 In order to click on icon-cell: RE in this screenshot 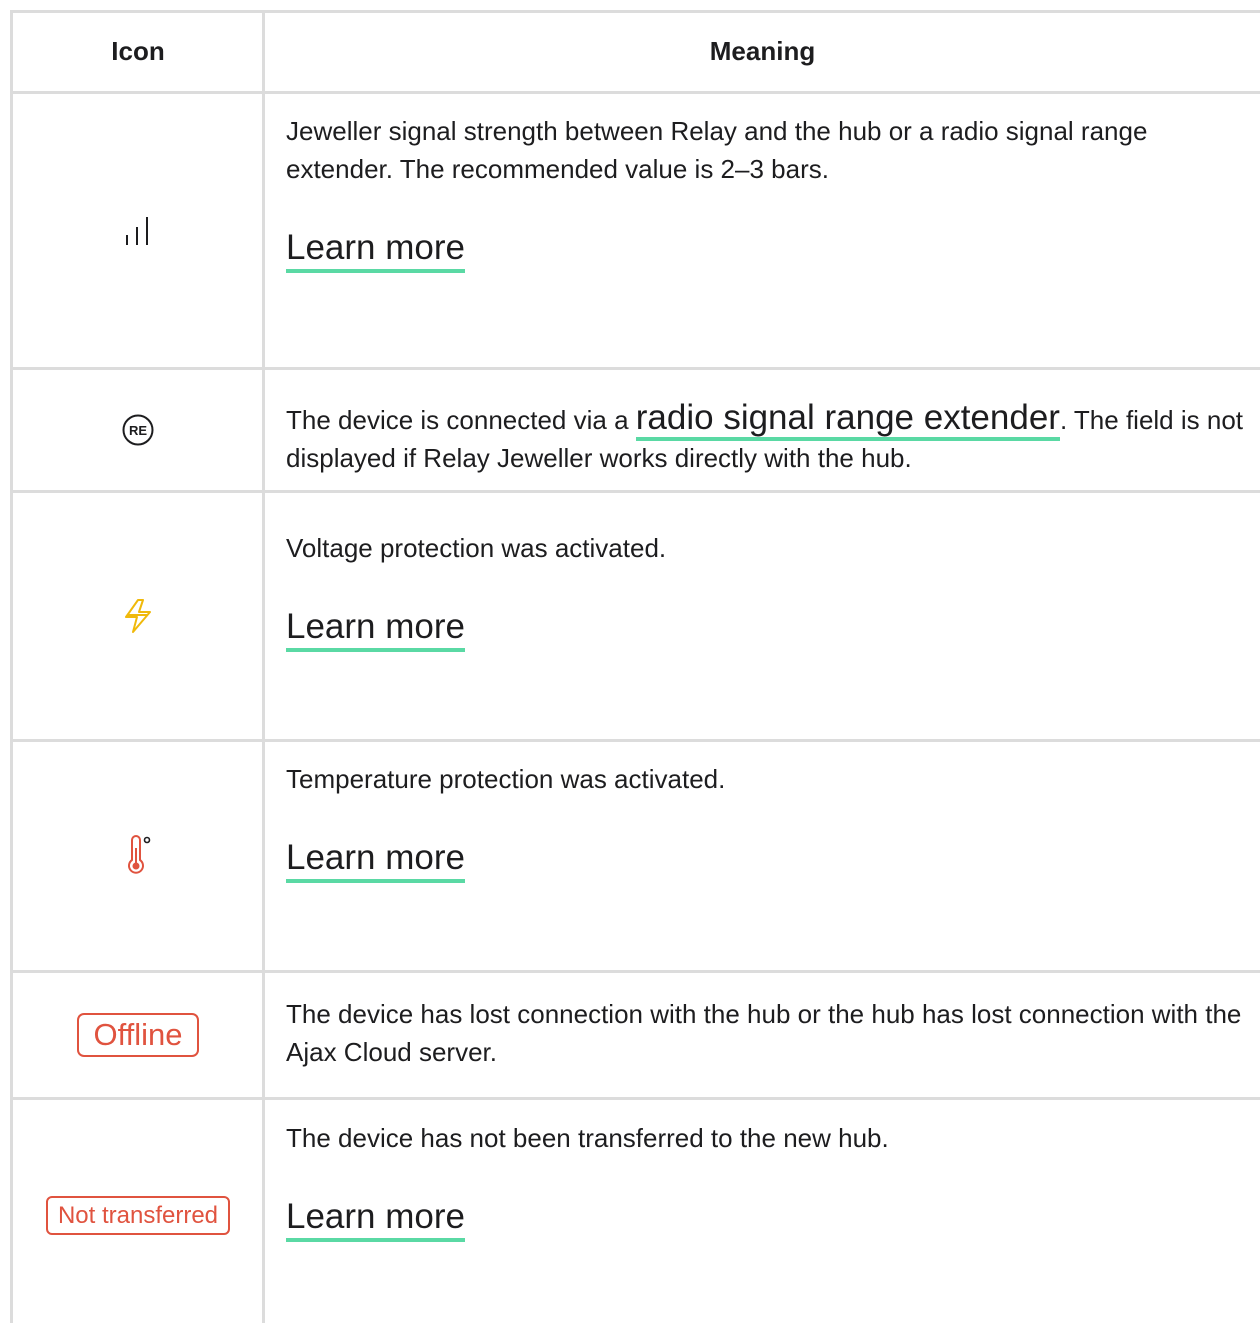, I will do `click(138, 430)`.